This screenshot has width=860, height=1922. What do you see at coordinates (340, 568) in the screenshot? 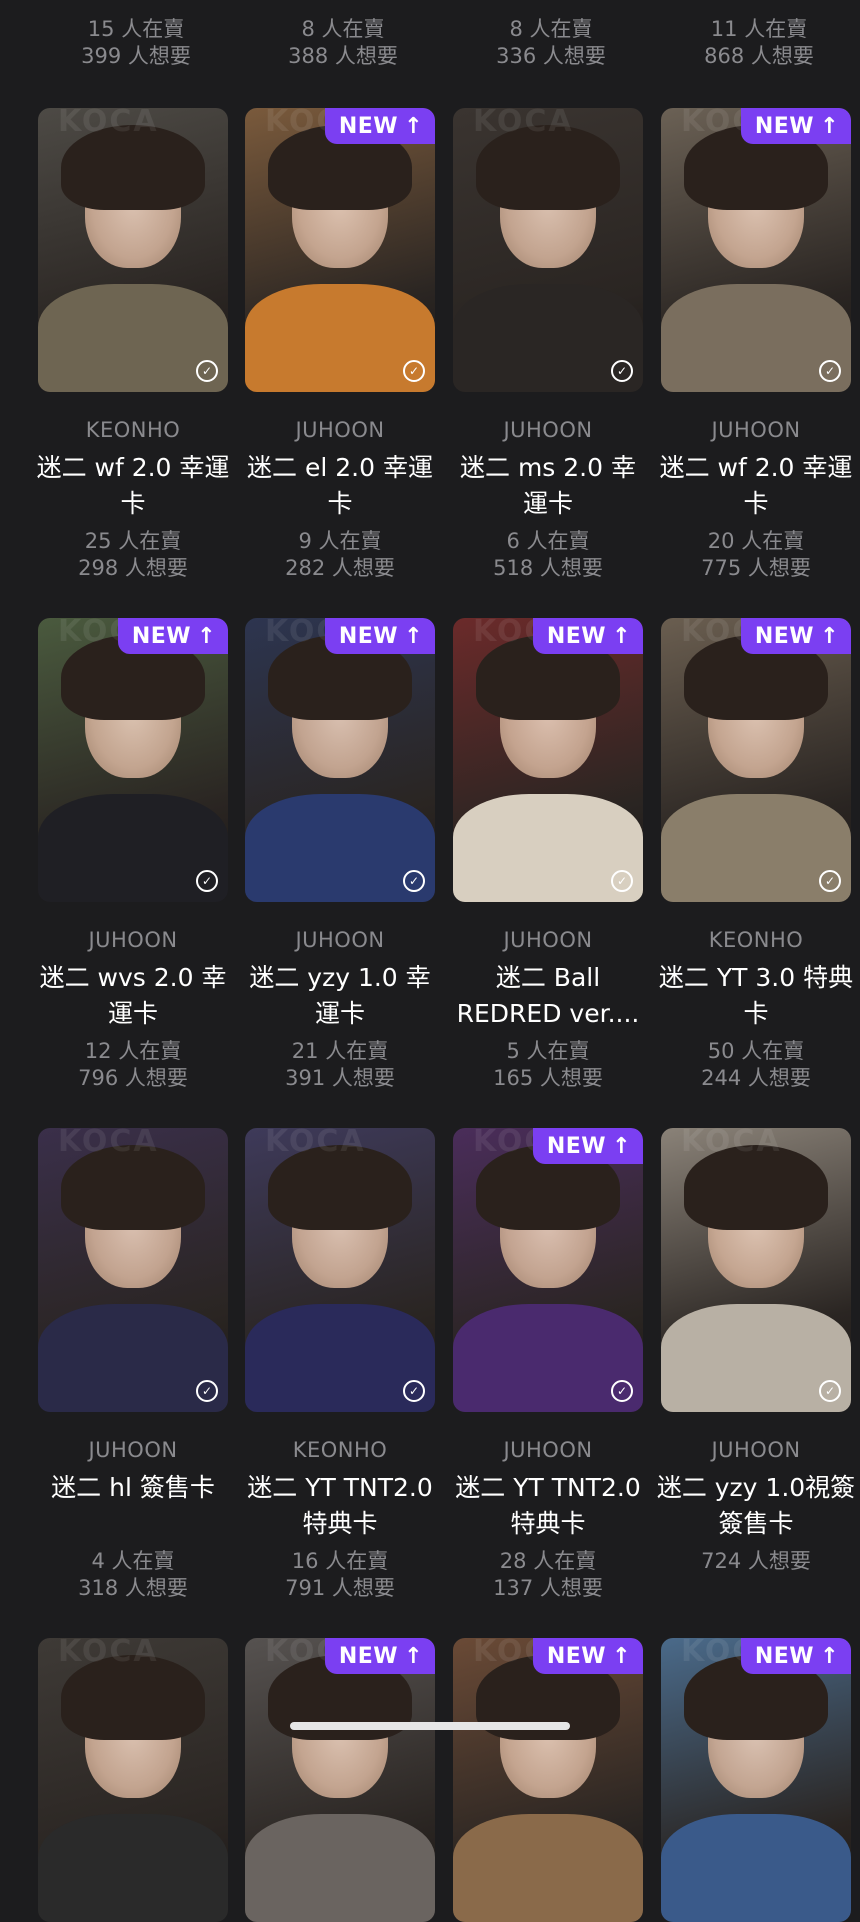
I see `wanted-count: 282 人想要` at bounding box center [340, 568].